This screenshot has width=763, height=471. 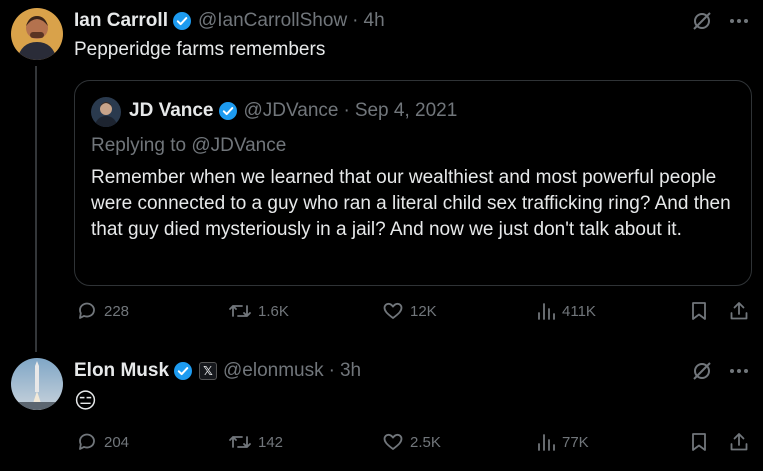 I want to click on avatar-elon-musk, so click(x=37, y=384).